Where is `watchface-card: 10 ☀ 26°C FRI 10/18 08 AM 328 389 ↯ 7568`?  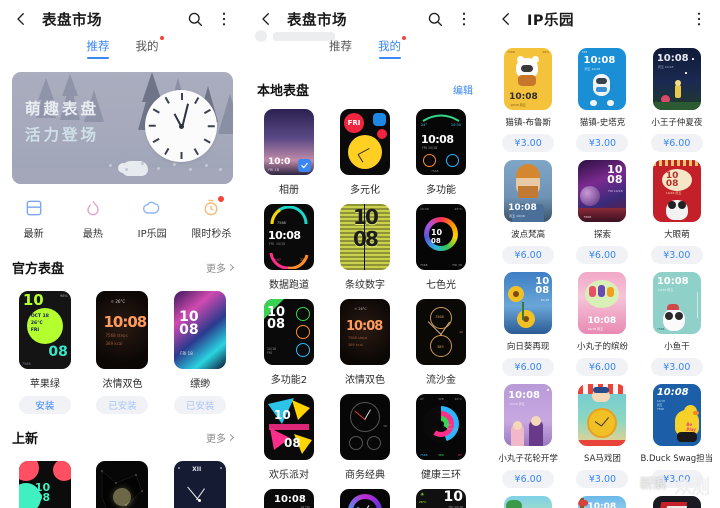 watchface-card: 10 ☀ 26°C FRI 10/18 08 AM 328 389 ↯ 7568 is located at coordinates (441, 495).